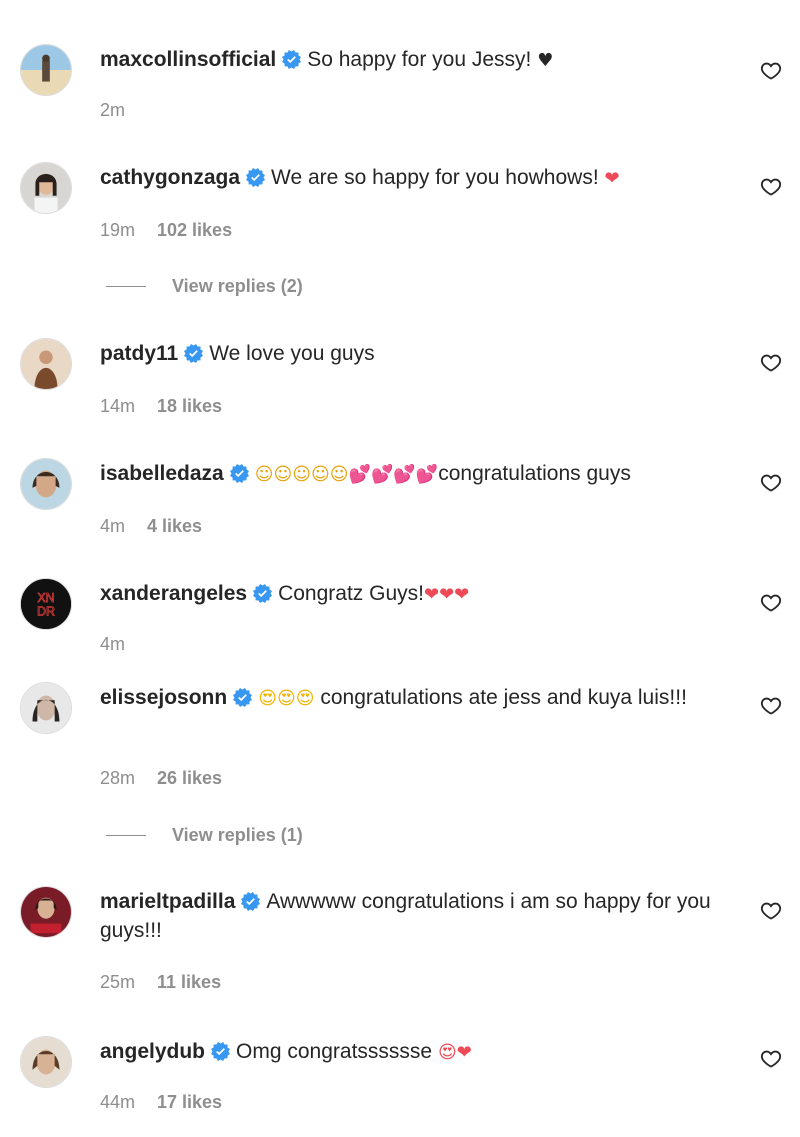 This screenshot has width=800, height=1137. I want to click on comment-meta: 4m 4 likes, so click(151, 526).